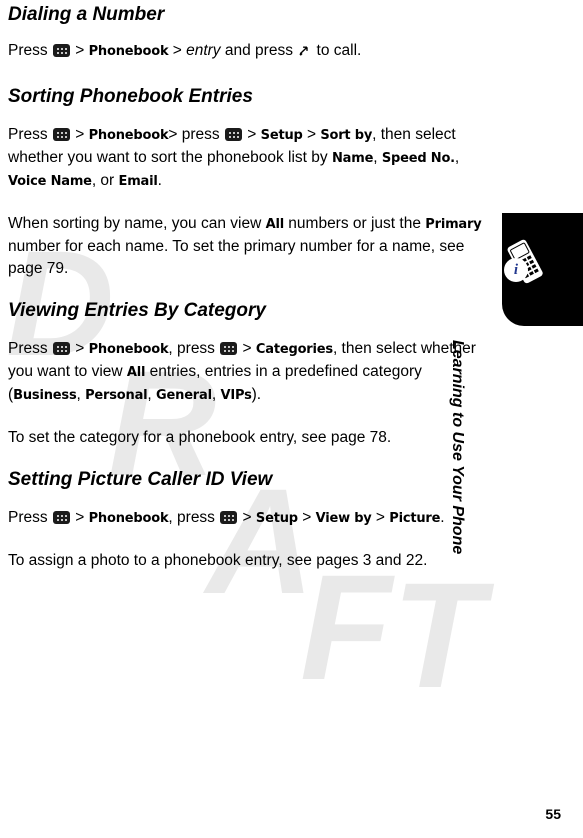 This screenshot has width=583, height=838. I want to click on text-close-paren: )., so click(256, 394).